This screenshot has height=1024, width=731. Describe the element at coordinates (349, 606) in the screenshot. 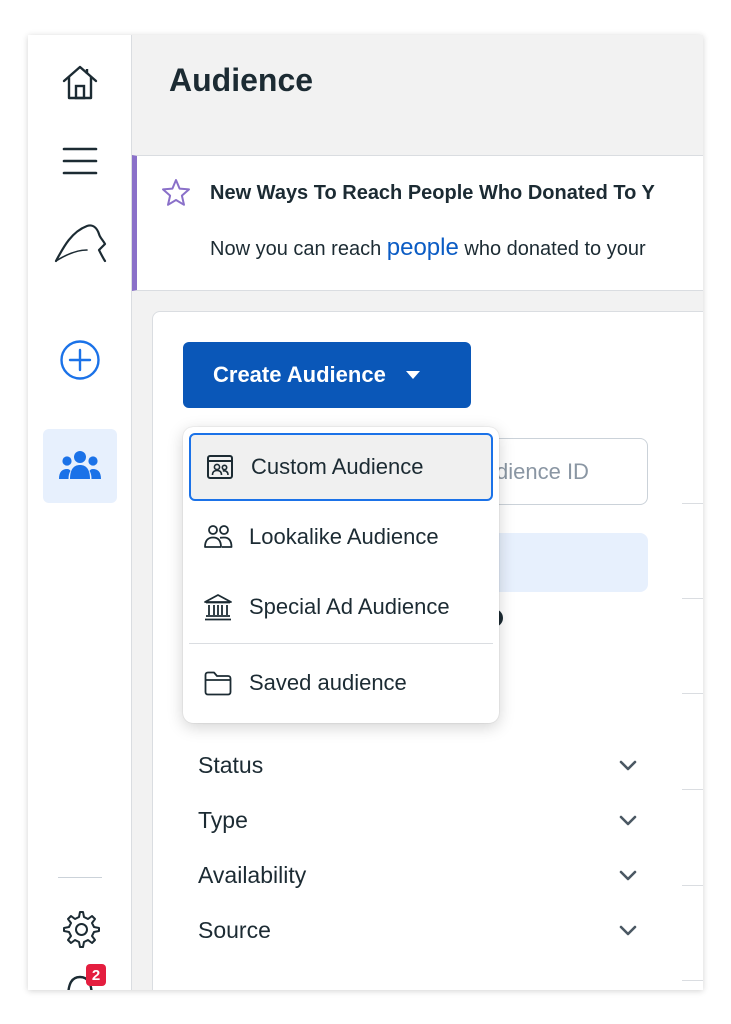

I see `menu-item-label: Special Ad Audience` at that location.